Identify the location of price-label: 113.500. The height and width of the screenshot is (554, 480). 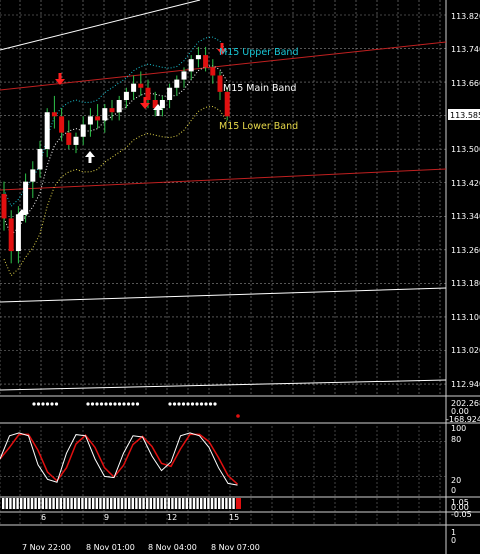
(465, 149).